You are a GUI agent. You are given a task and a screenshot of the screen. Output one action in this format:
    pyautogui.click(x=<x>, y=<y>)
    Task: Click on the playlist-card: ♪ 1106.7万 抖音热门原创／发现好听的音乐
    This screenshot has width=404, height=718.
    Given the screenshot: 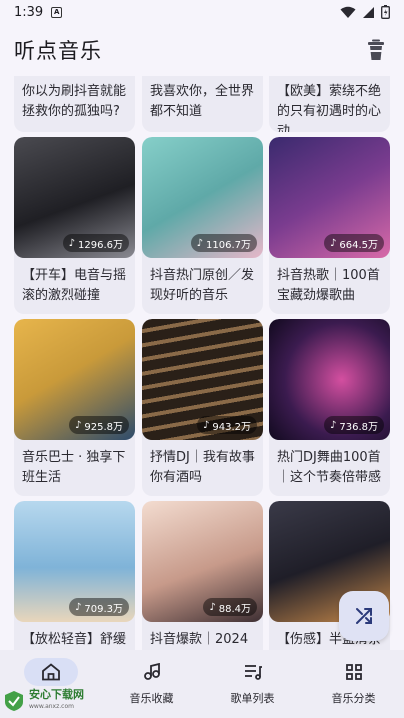 What is the action you would take?
    pyautogui.click(x=202, y=225)
    